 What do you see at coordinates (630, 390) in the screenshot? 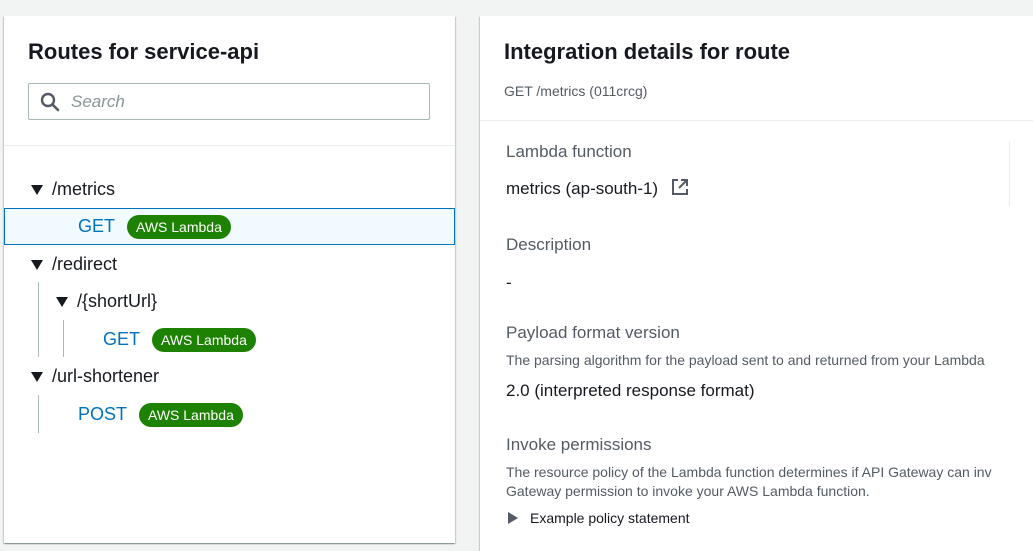
I see `payload-format-value: 2.0 (interpreted response format)` at bounding box center [630, 390].